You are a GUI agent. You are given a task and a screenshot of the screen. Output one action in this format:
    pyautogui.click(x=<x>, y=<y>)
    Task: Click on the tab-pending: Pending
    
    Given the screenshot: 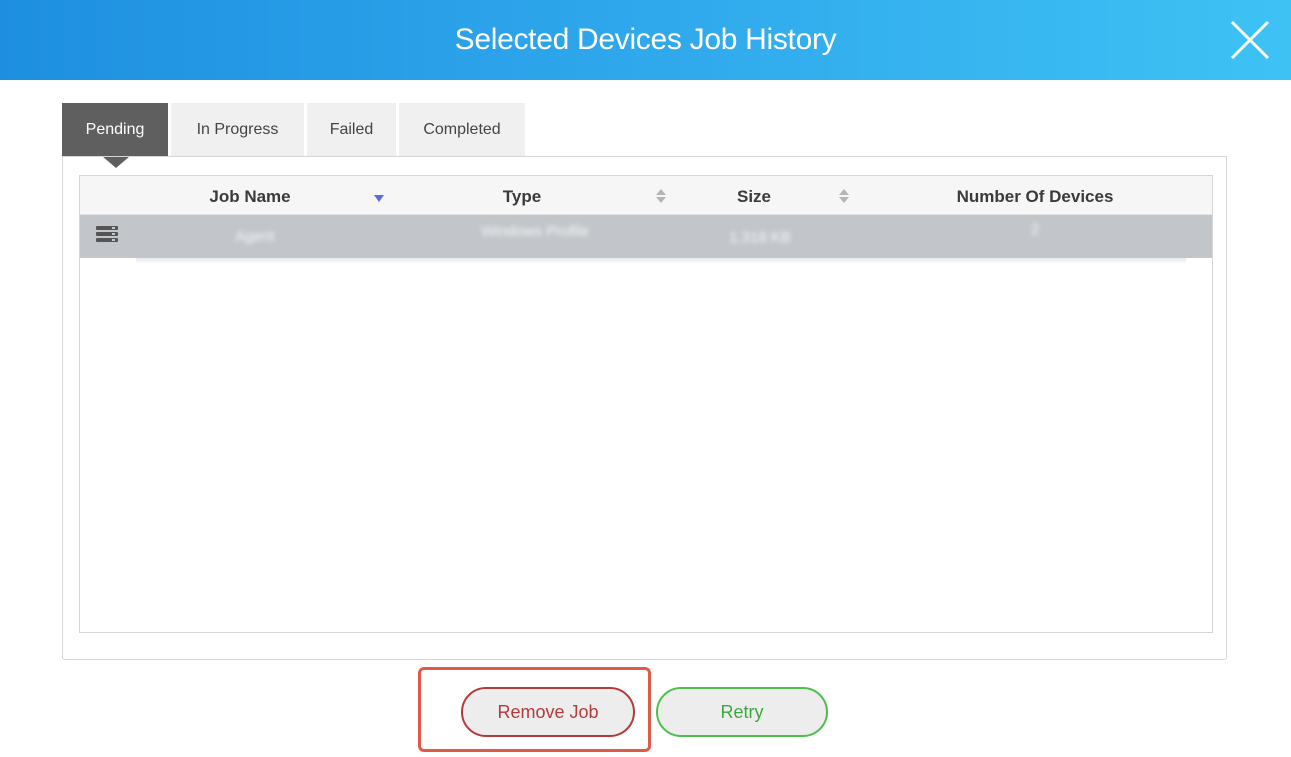 What is the action you would take?
    pyautogui.click(x=115, y=135)
    